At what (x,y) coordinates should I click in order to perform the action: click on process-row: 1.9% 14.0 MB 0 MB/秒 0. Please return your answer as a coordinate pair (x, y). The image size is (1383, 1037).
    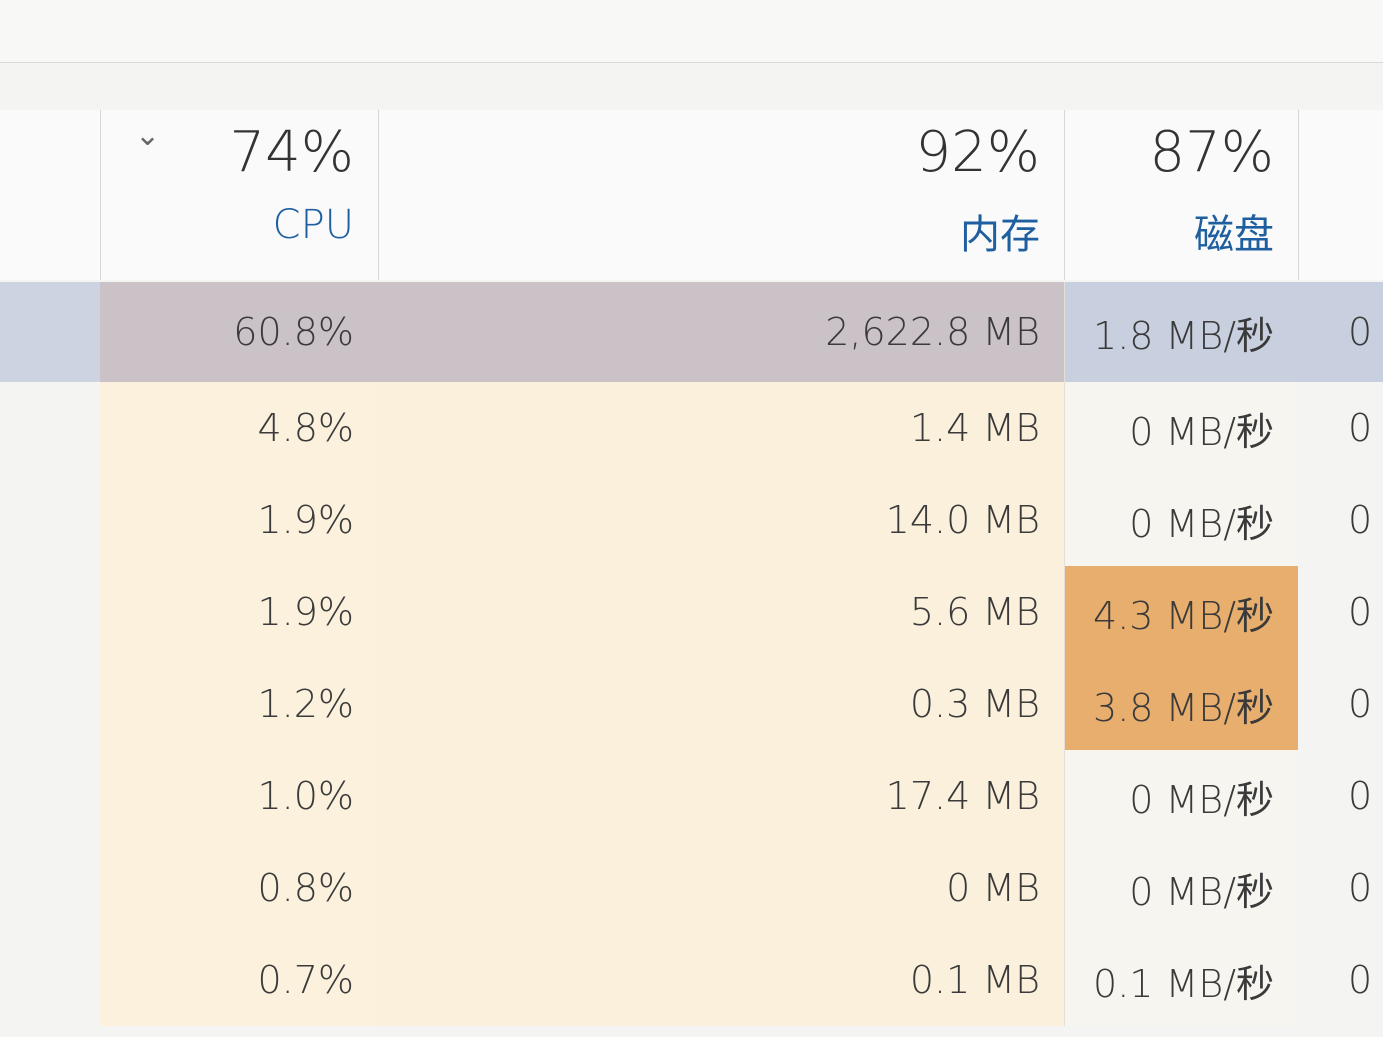
    Looking at the image, I should click on (691, 520).